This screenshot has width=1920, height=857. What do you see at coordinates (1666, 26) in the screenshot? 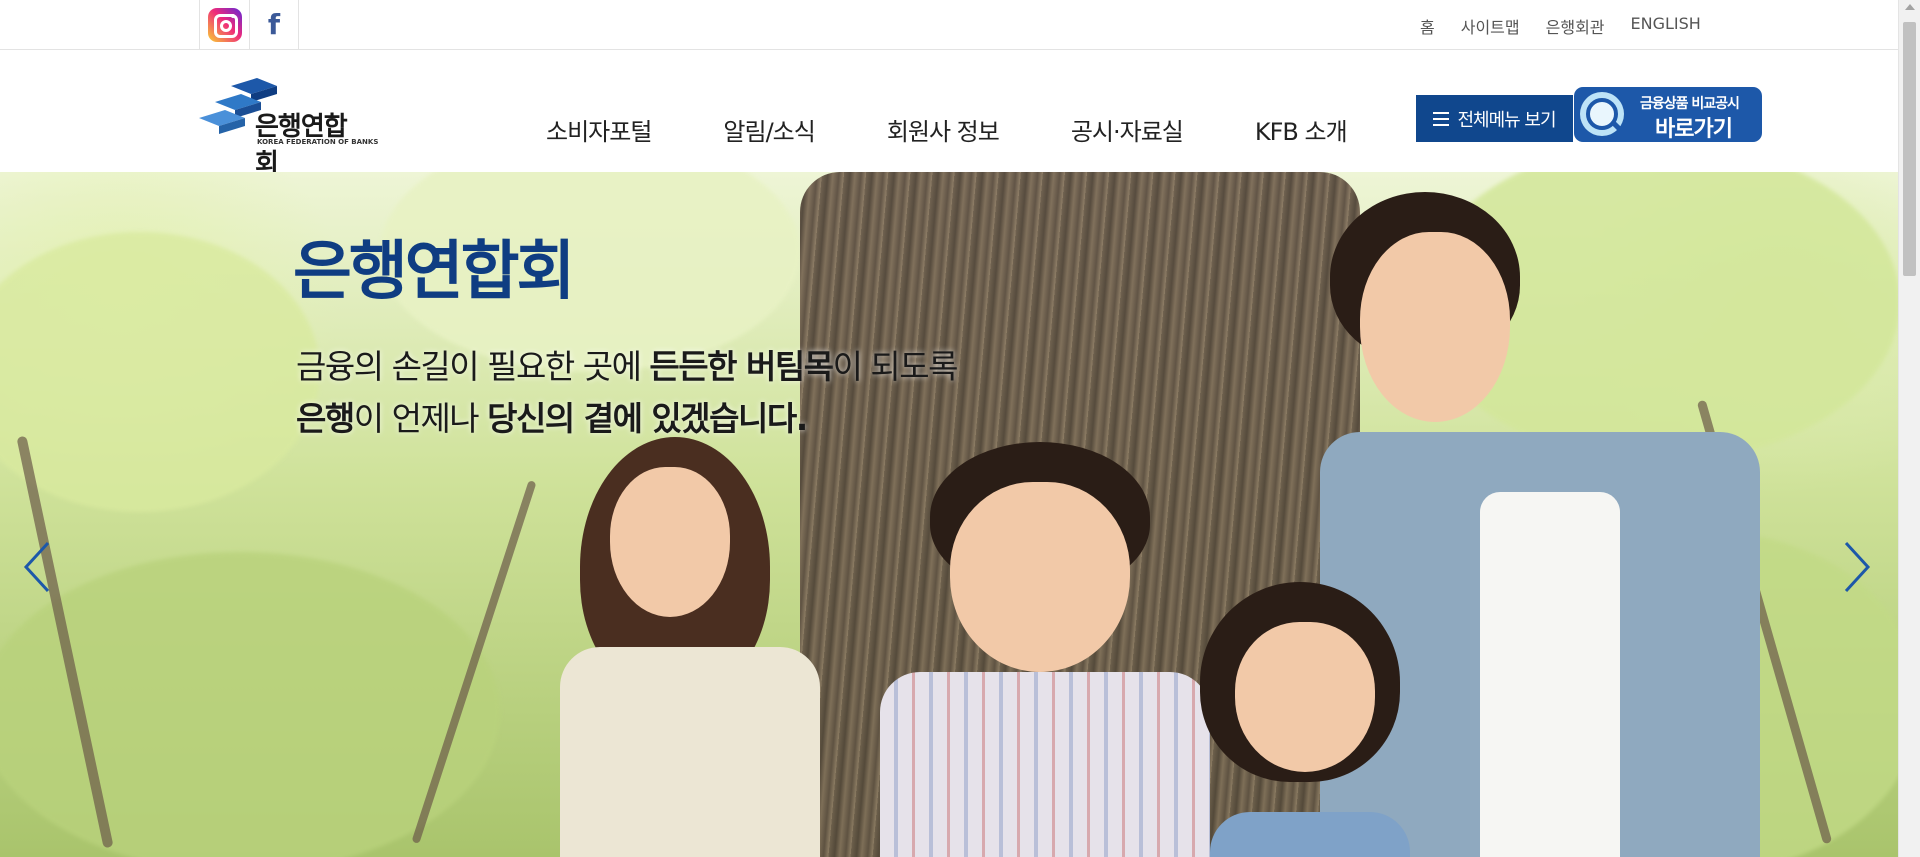
I see `utility-link-english: ENGLISH` at bounding box center [1666, 26].